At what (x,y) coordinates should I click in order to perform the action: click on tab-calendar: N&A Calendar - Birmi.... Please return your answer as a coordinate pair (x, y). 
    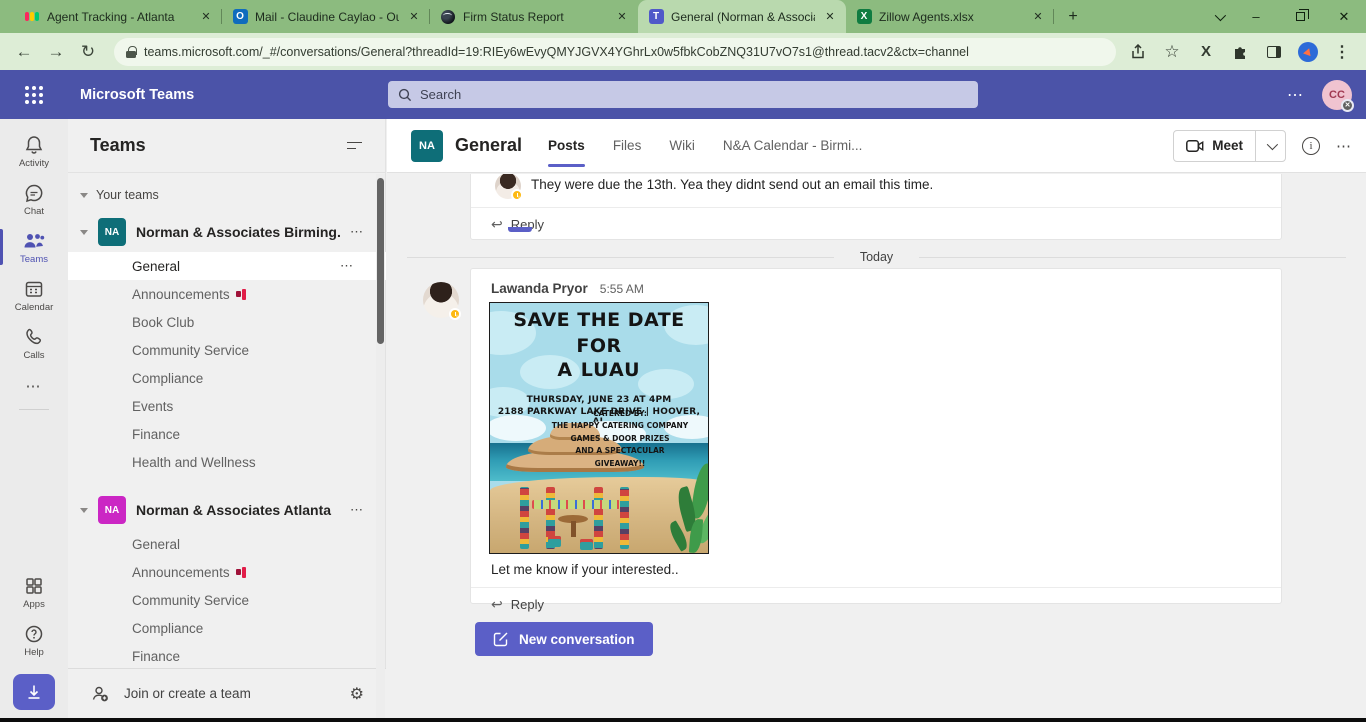
    Looking at the image, I should click on (793, 146).